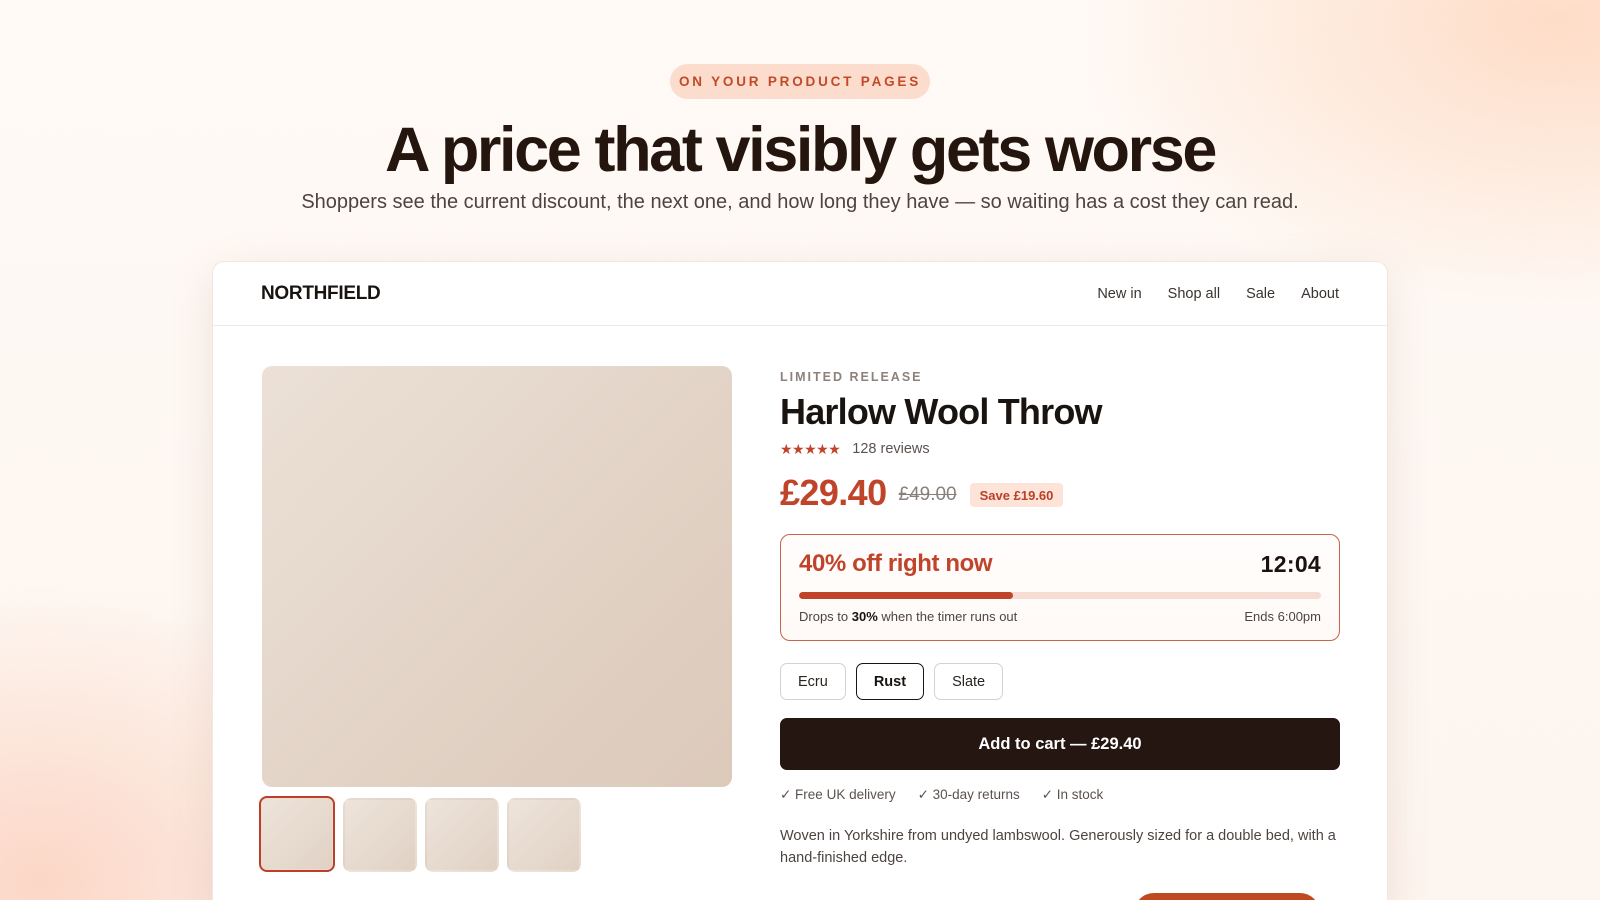 The image size is (1600, 900). I want to click on original-price: £49.00, so click(927, 494).